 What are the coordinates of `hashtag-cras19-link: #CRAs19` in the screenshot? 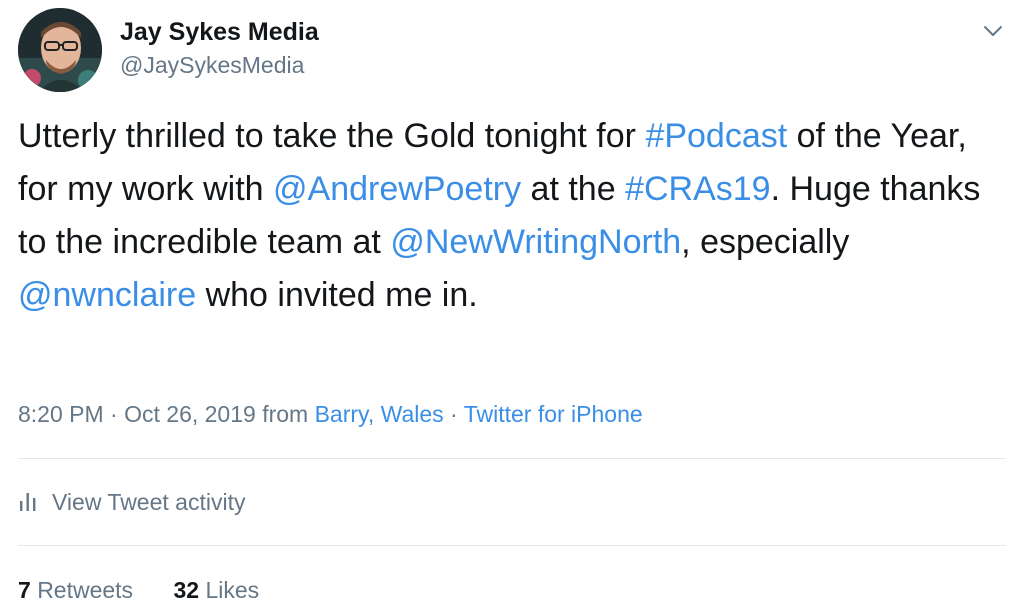 It's located at (698, 189).